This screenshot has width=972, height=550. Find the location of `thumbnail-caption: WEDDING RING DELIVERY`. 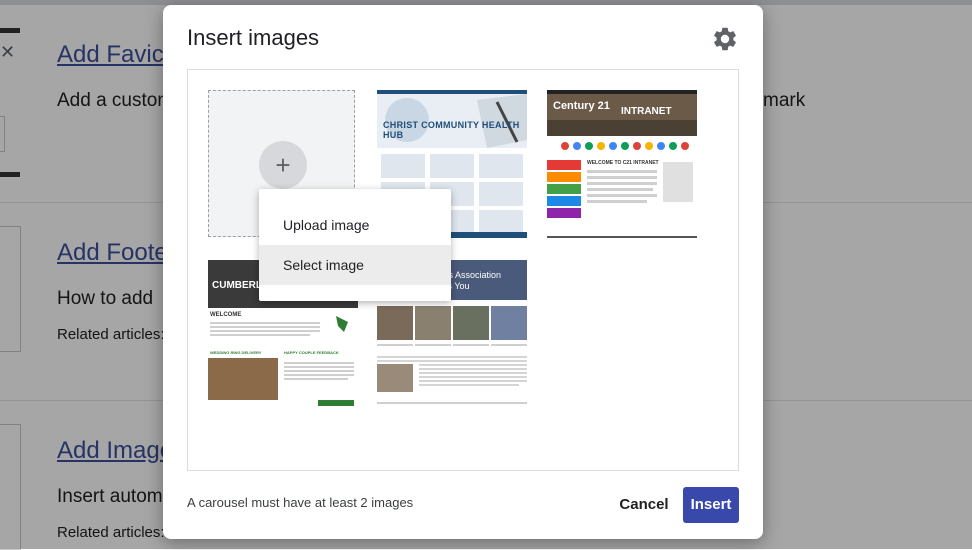

thumbnail-caption: WEDDING RING DELIVERY is located at coordinates (236, 352).